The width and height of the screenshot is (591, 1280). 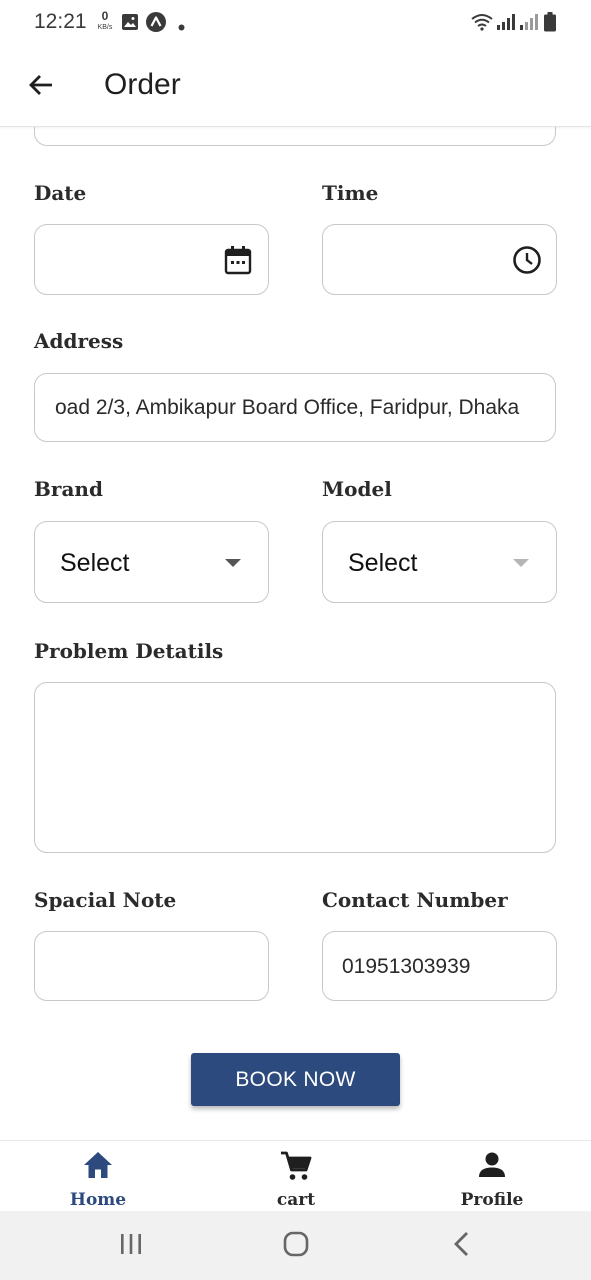 I want to click on home-system-button, so click(x=296, y=1246).